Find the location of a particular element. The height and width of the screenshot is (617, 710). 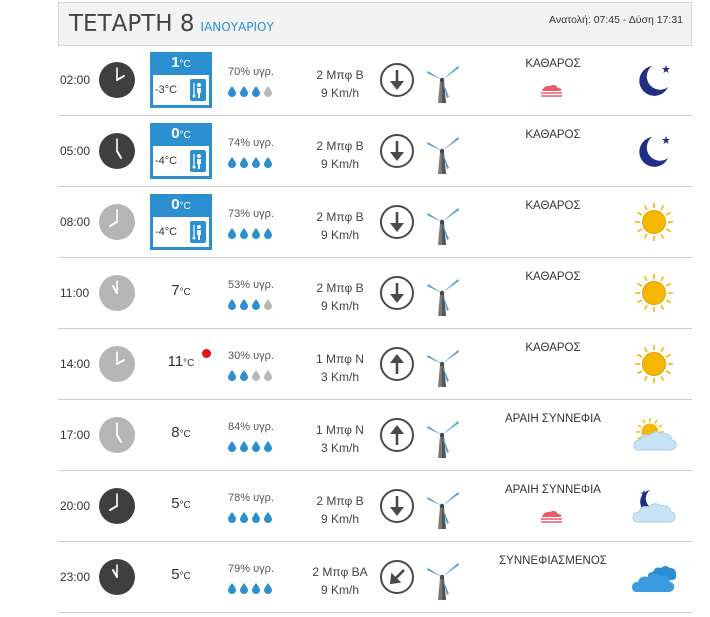

temperature: 8°C is located at coordinates (181, 432).